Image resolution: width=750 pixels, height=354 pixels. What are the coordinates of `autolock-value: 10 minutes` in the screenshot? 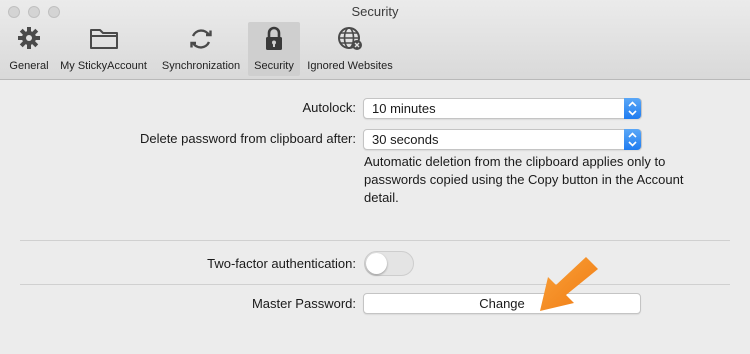 It's located at (404, 108).